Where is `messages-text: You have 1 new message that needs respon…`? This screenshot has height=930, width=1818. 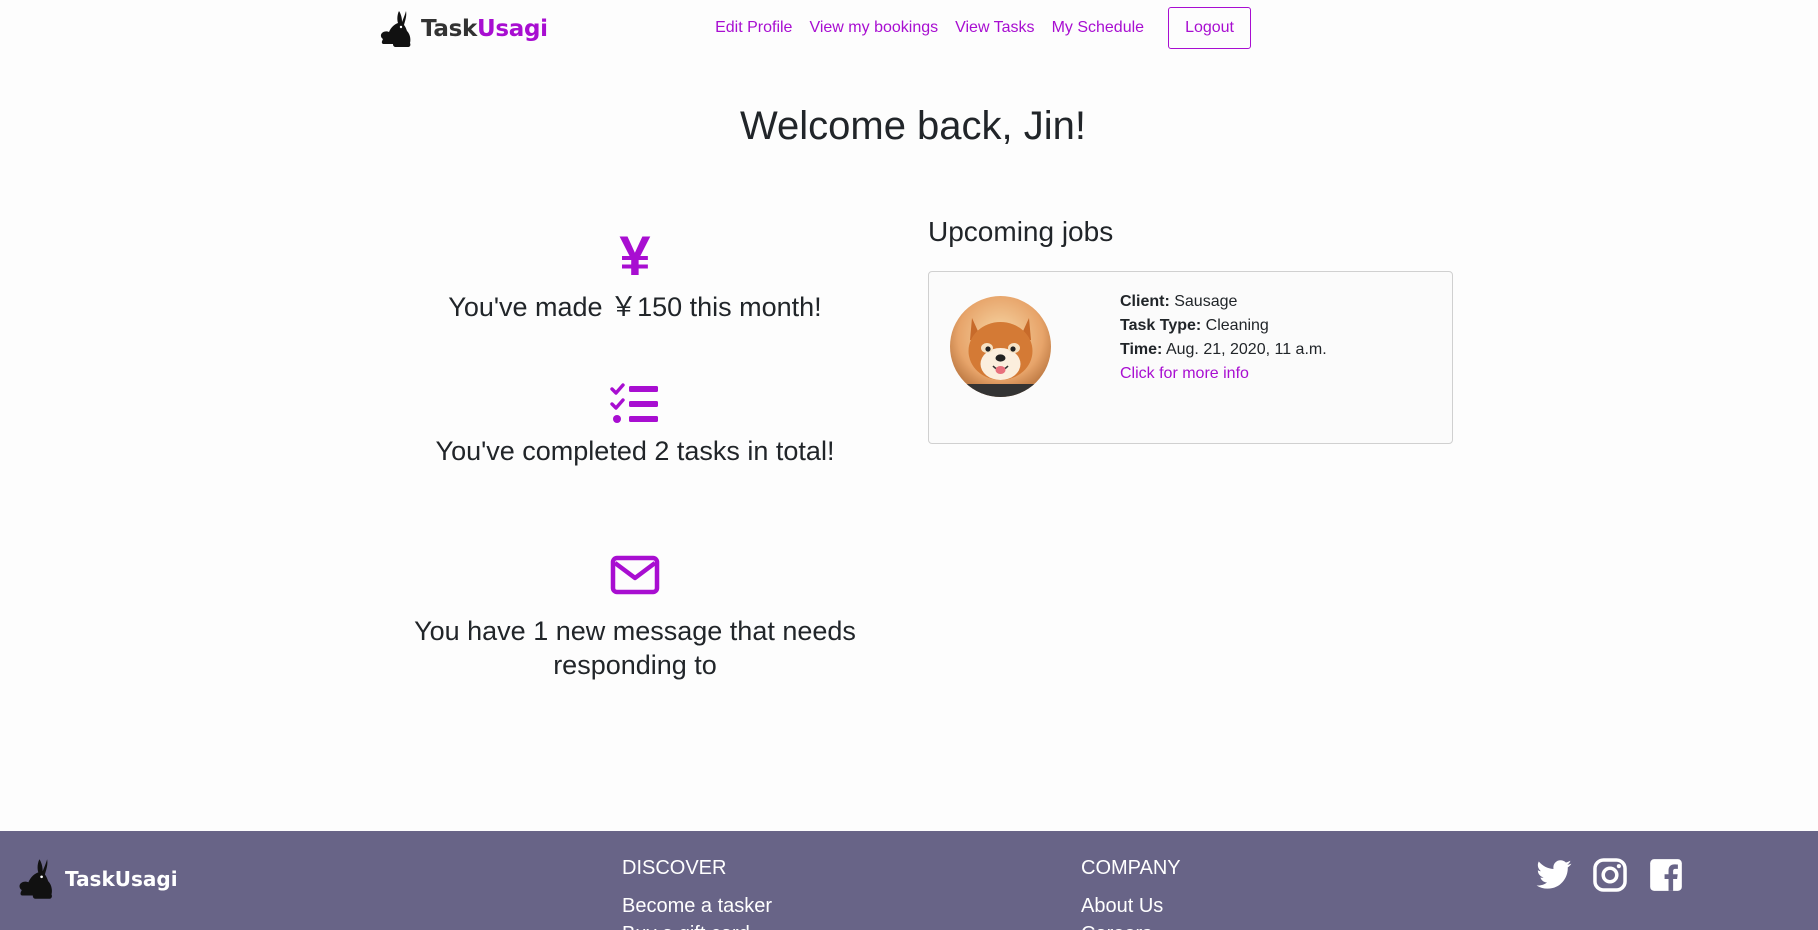
messages-text: You have 1 new message that needs respon… is located at coordinates (635, 648).